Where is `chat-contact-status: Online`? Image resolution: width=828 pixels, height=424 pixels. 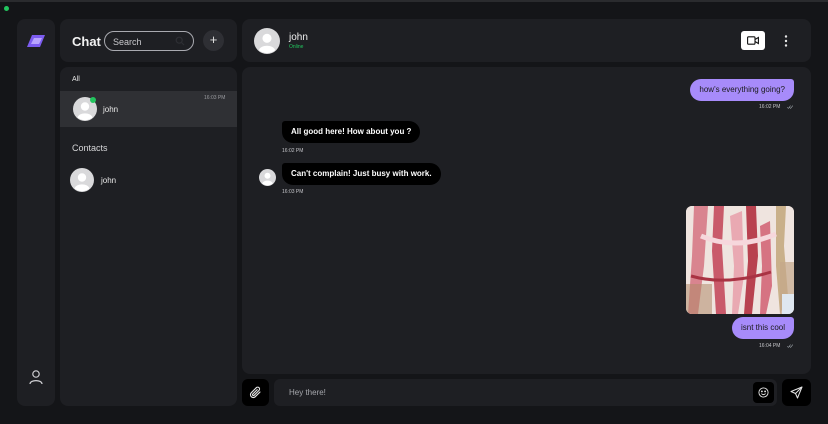 chat-contact-status: Online is located at coordinates (296, 47).